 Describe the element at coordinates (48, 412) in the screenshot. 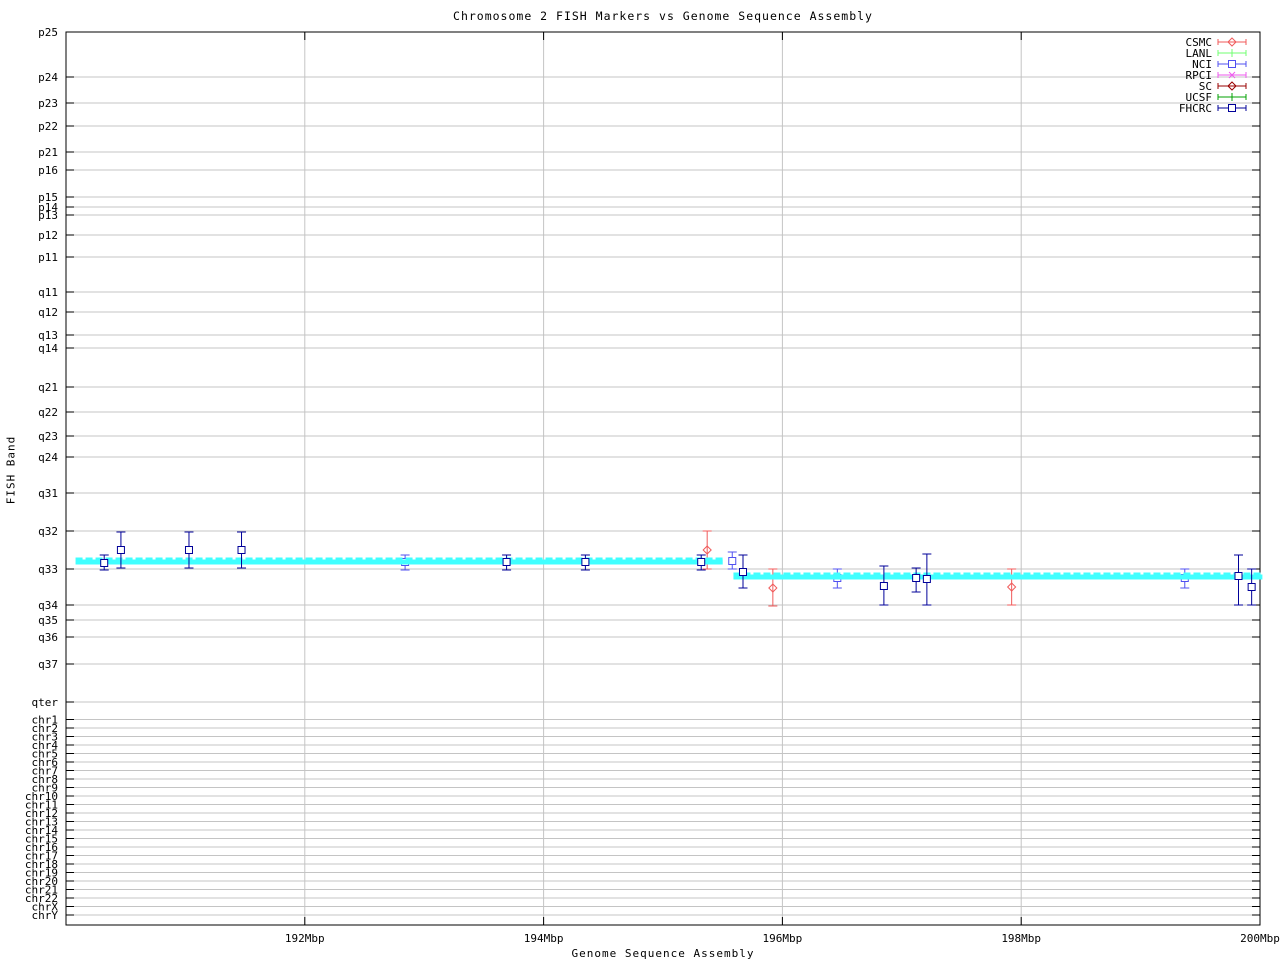

I see `y-tick-label: q22` at that location.